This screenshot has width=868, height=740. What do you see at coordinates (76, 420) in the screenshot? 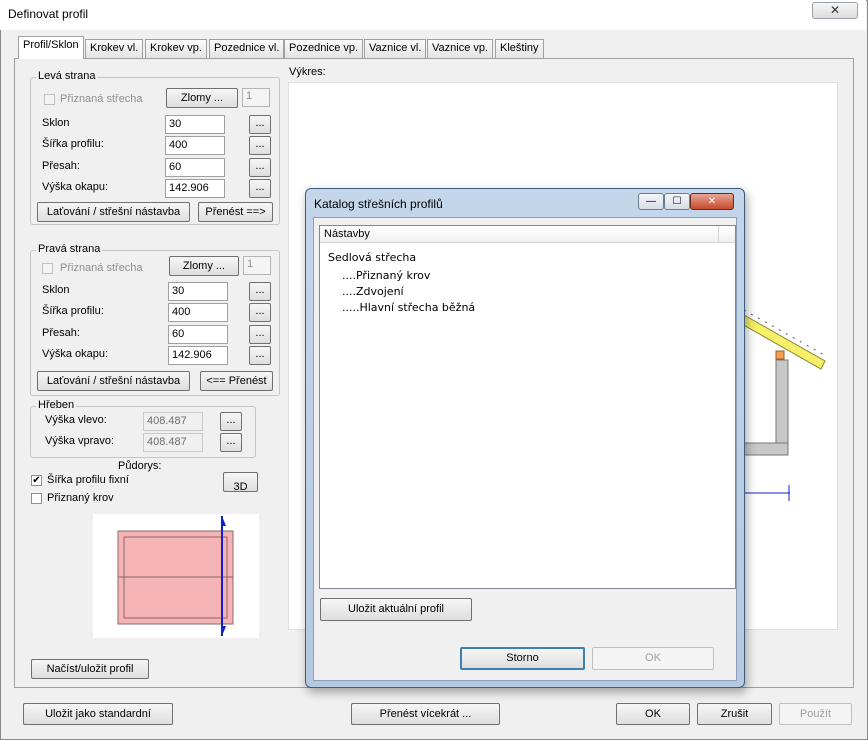
I see `ridge-left-label: Výška vlevo:` at bounding box center [76, 420].